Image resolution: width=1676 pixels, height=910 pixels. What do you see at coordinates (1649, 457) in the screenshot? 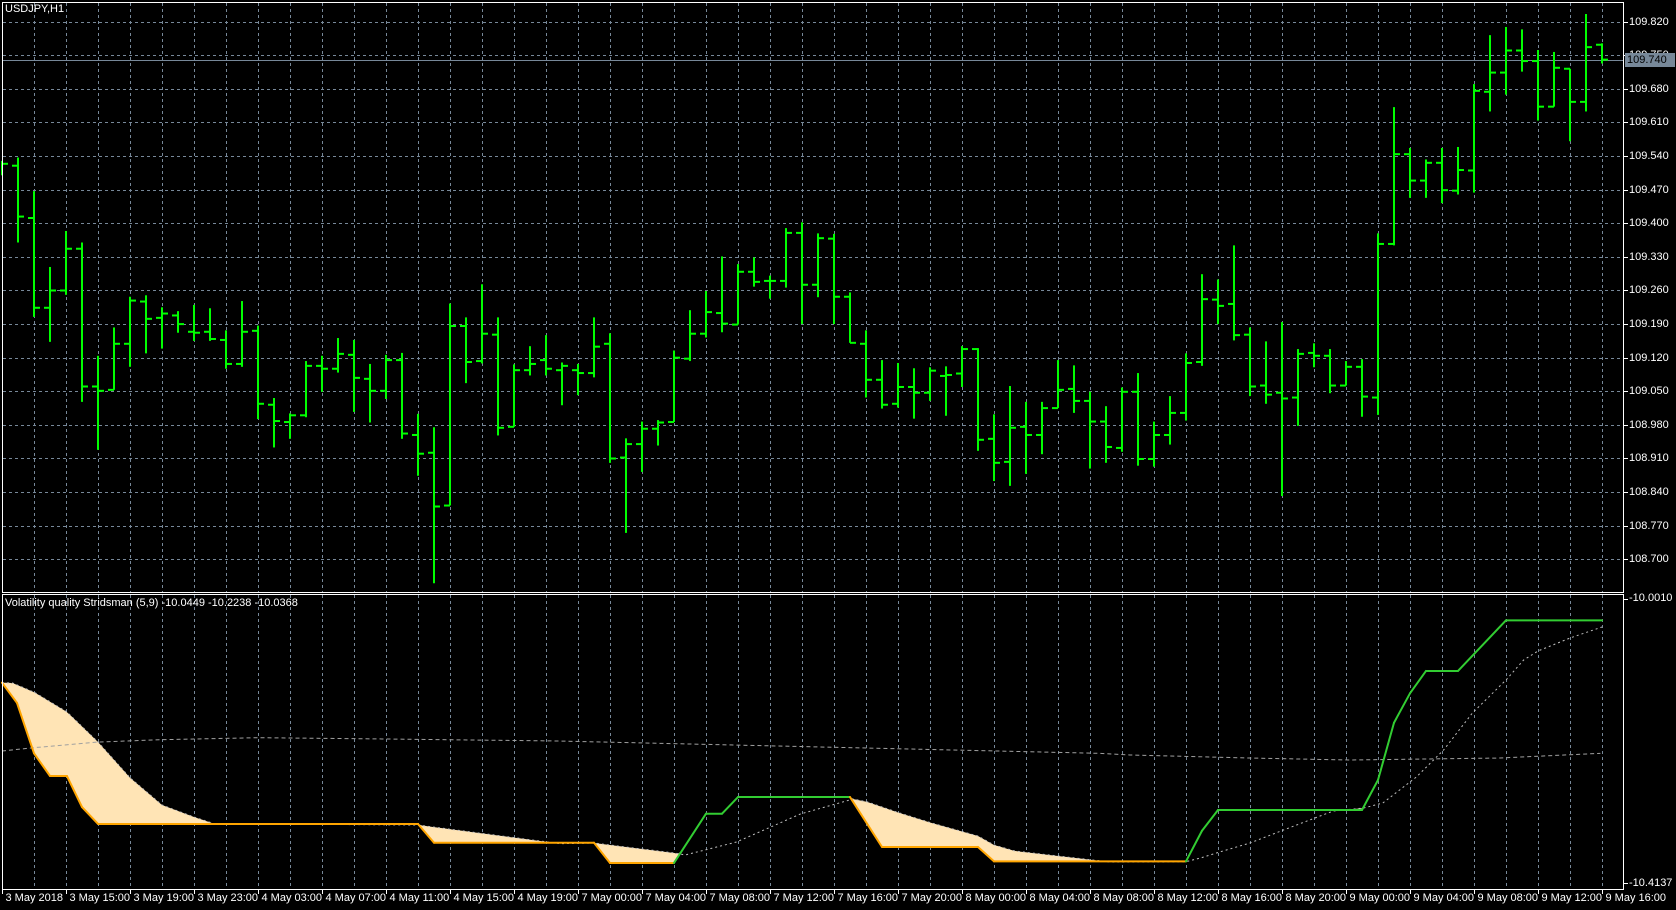
I see `price-label: 108.910` at bounding box center [1649, 457].